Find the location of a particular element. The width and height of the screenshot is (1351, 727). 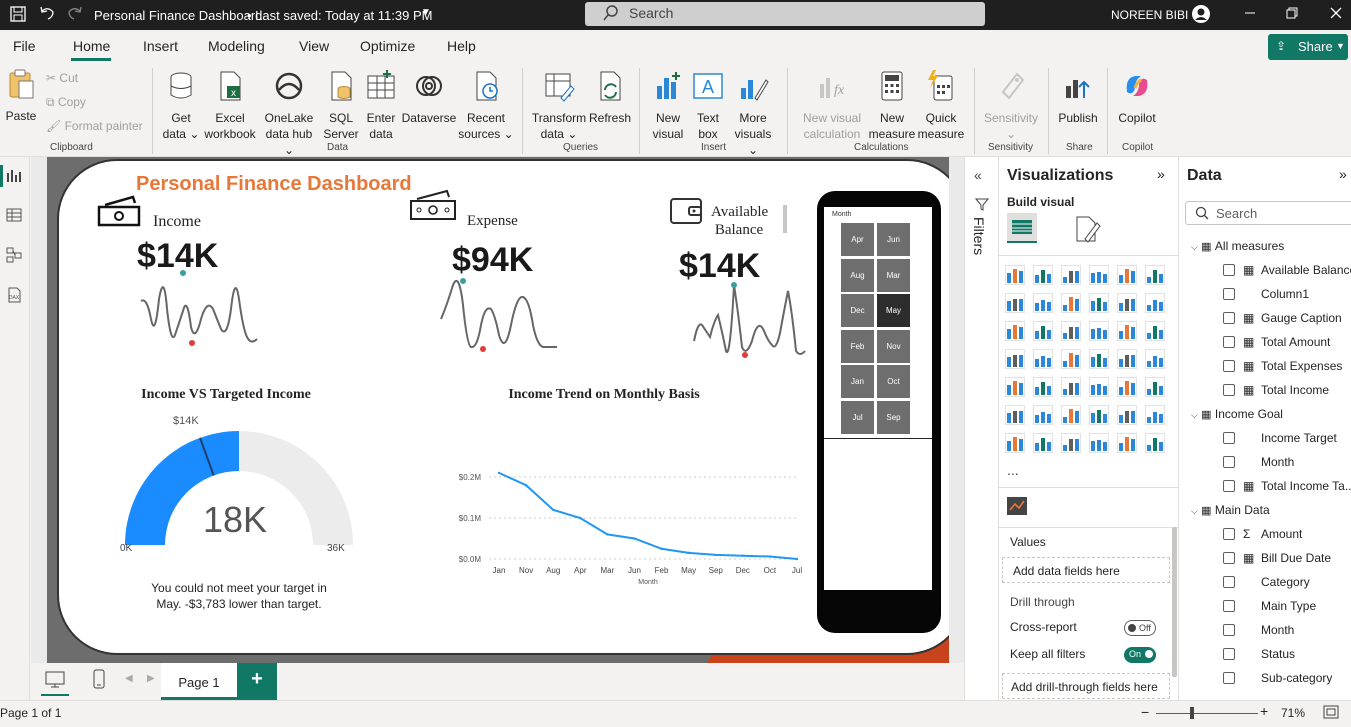

share-button: ⇪ Share ▼ is located at coordinates (1308, 47).